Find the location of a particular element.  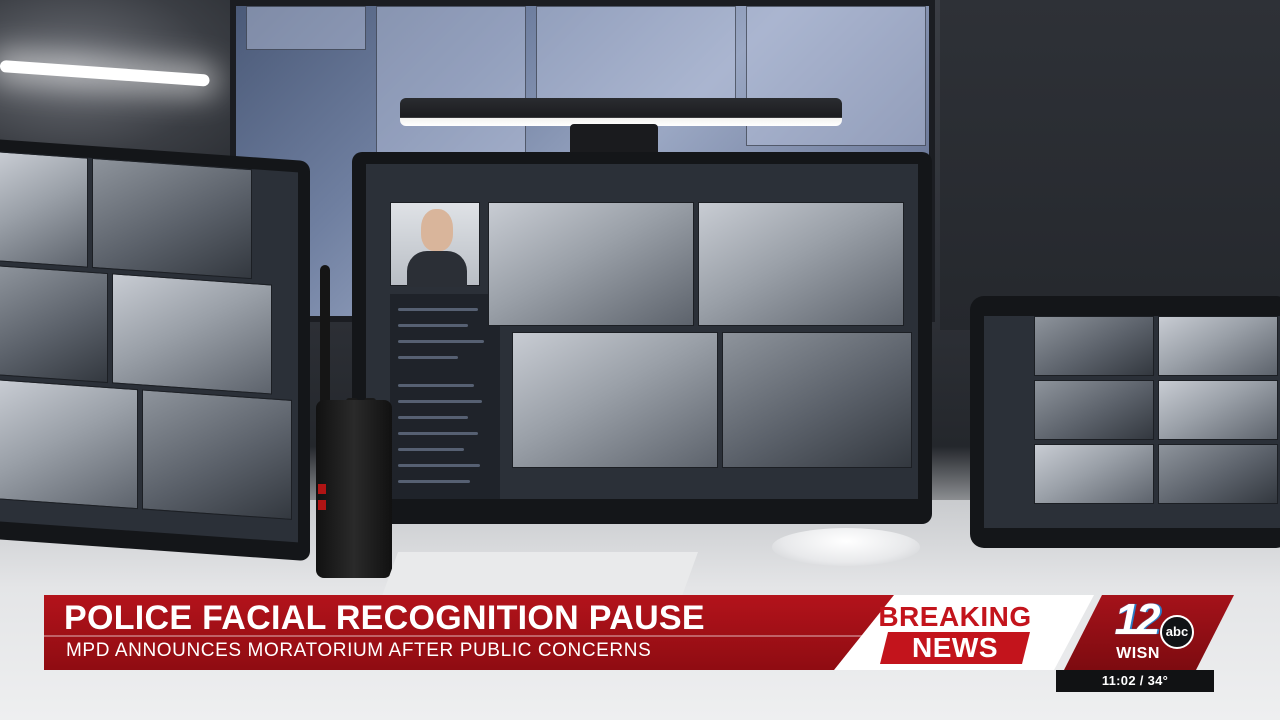

monitor-light-bar is located at coordinates (621, 112).